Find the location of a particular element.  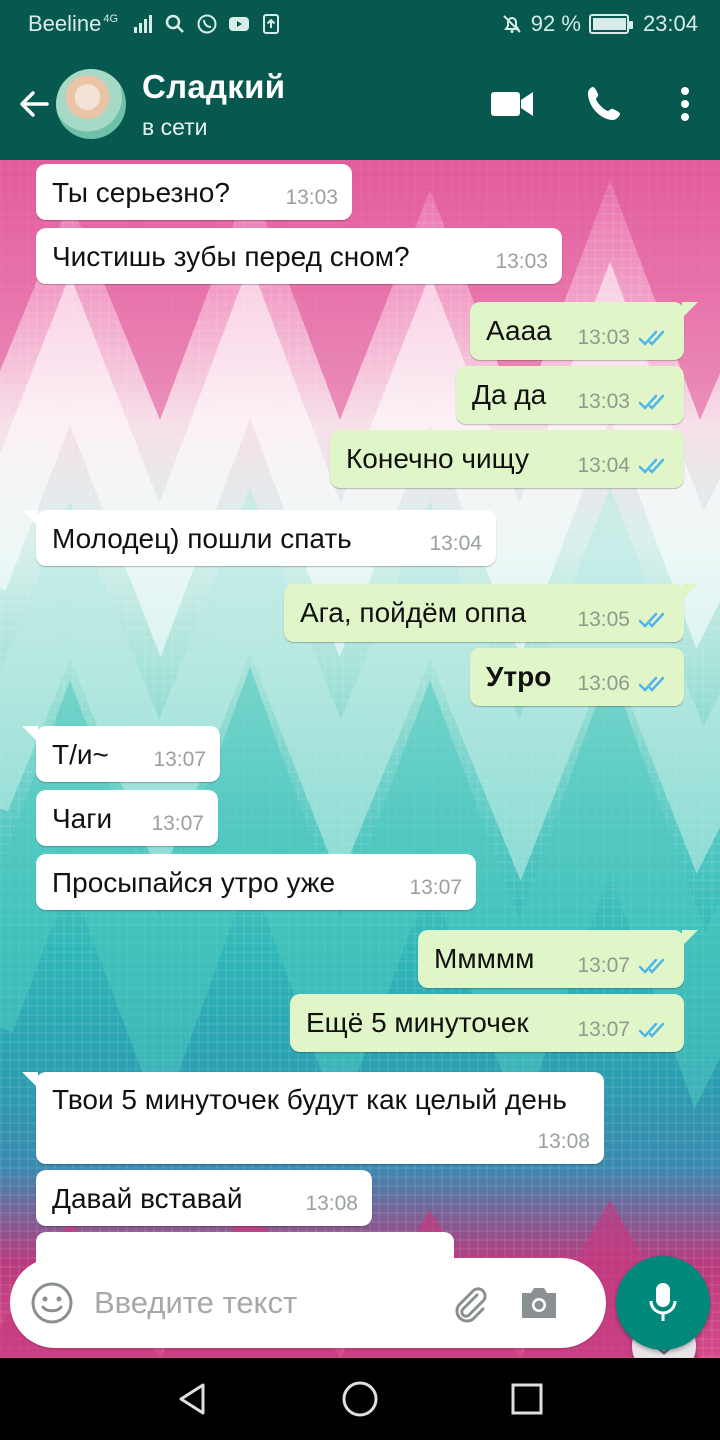

incoming-message: Т/и~ 13:07 is located at coordinates (121, 754).